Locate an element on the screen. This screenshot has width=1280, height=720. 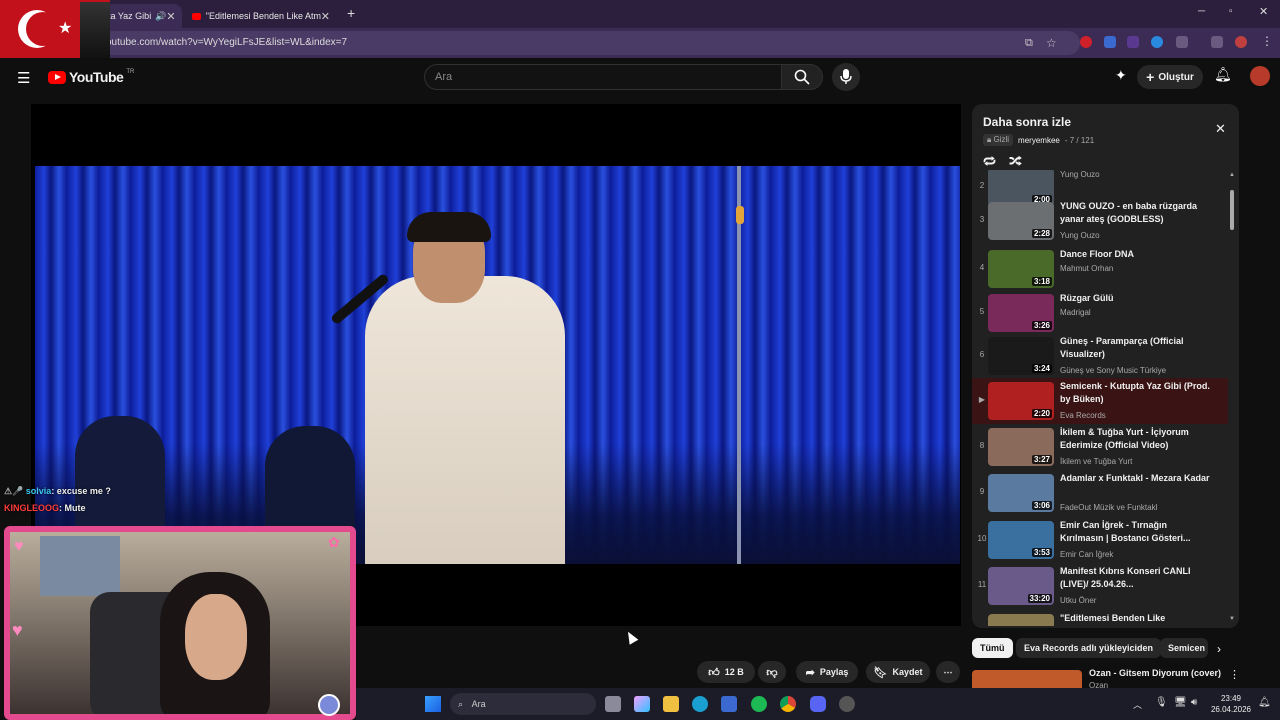
ai-assistant-icon: ✦ is located at coordinates (1121, 75).